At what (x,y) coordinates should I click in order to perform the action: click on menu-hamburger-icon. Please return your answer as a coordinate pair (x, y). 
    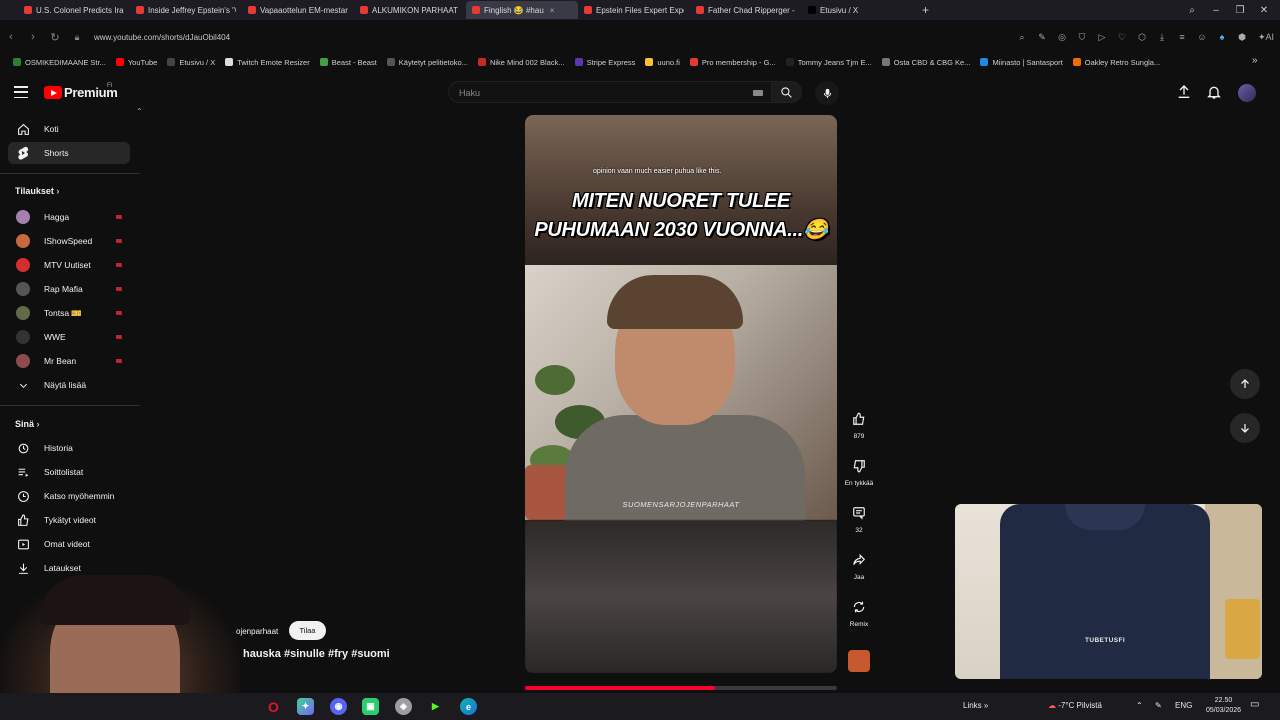
    Looking at the image, I should click on (21, 92).